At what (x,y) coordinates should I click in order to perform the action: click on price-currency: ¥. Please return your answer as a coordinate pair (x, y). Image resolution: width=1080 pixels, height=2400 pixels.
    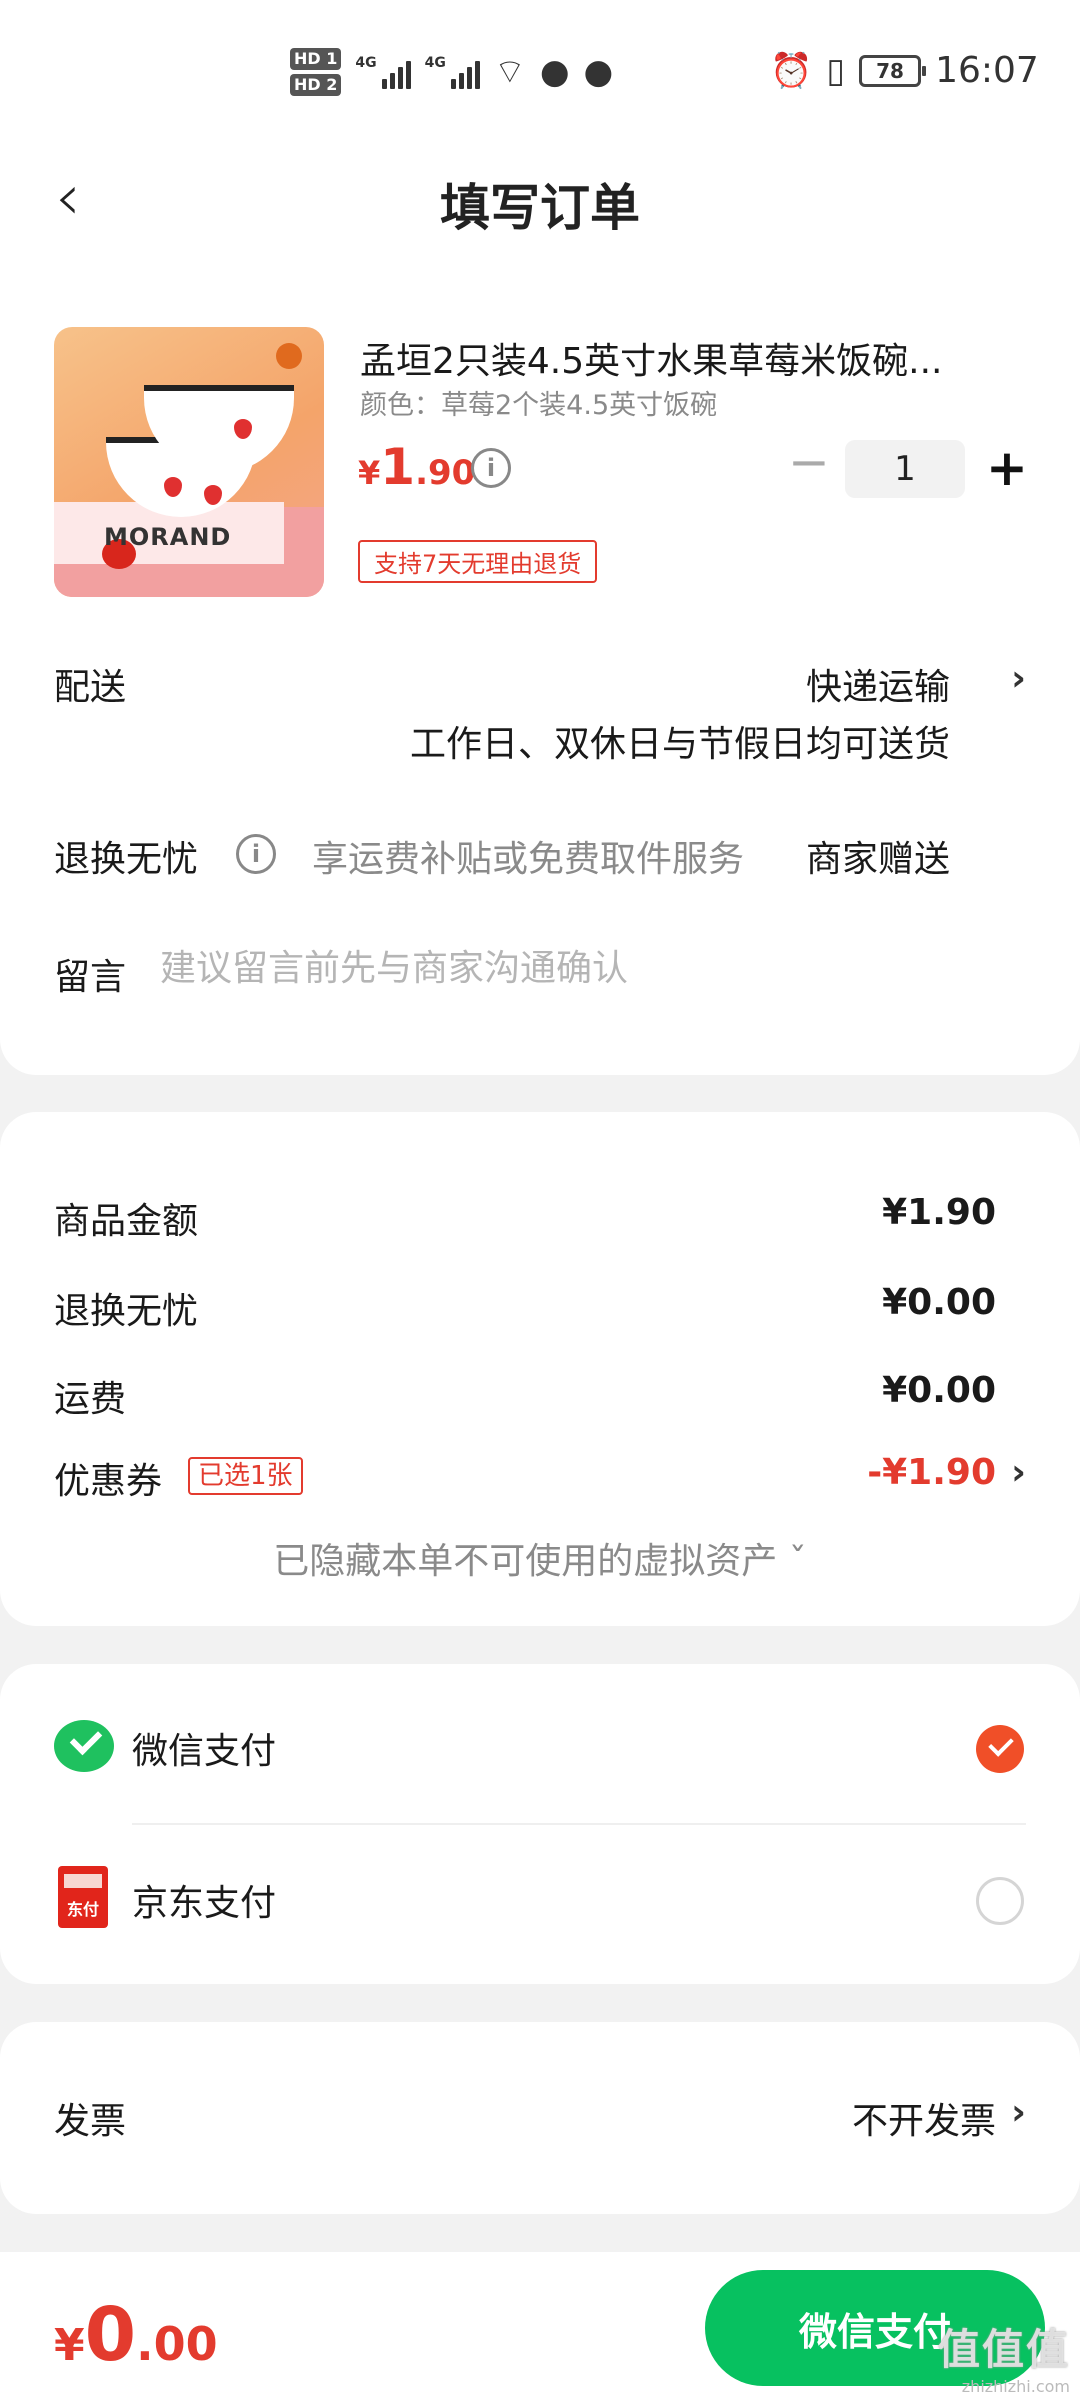
    Looking at the image, I should click on (369, 473).